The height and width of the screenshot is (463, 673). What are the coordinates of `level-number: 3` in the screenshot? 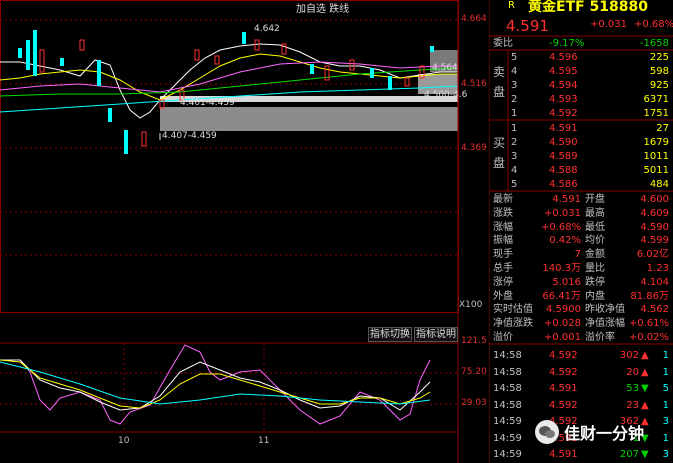 It's located at (514, 156).